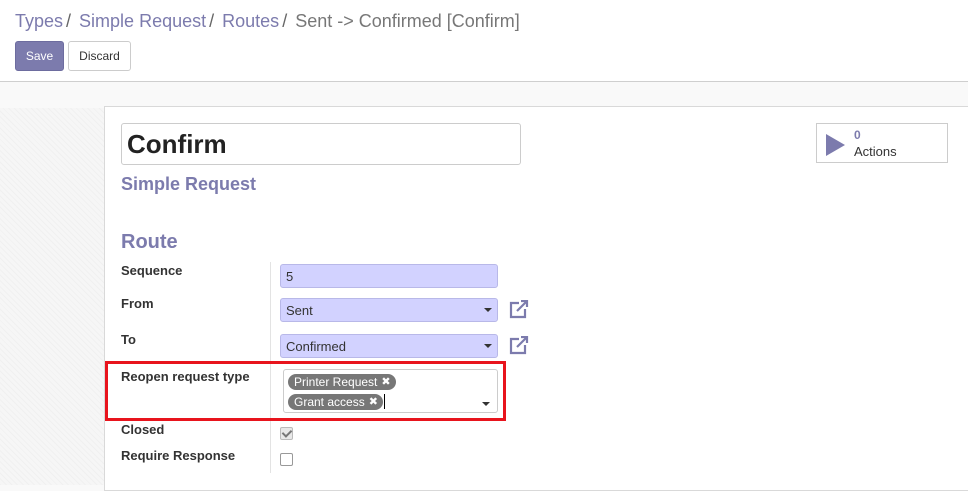  Describe the element at coordinates (835, 145) in the screenshot. I see `play-icon` at that location.